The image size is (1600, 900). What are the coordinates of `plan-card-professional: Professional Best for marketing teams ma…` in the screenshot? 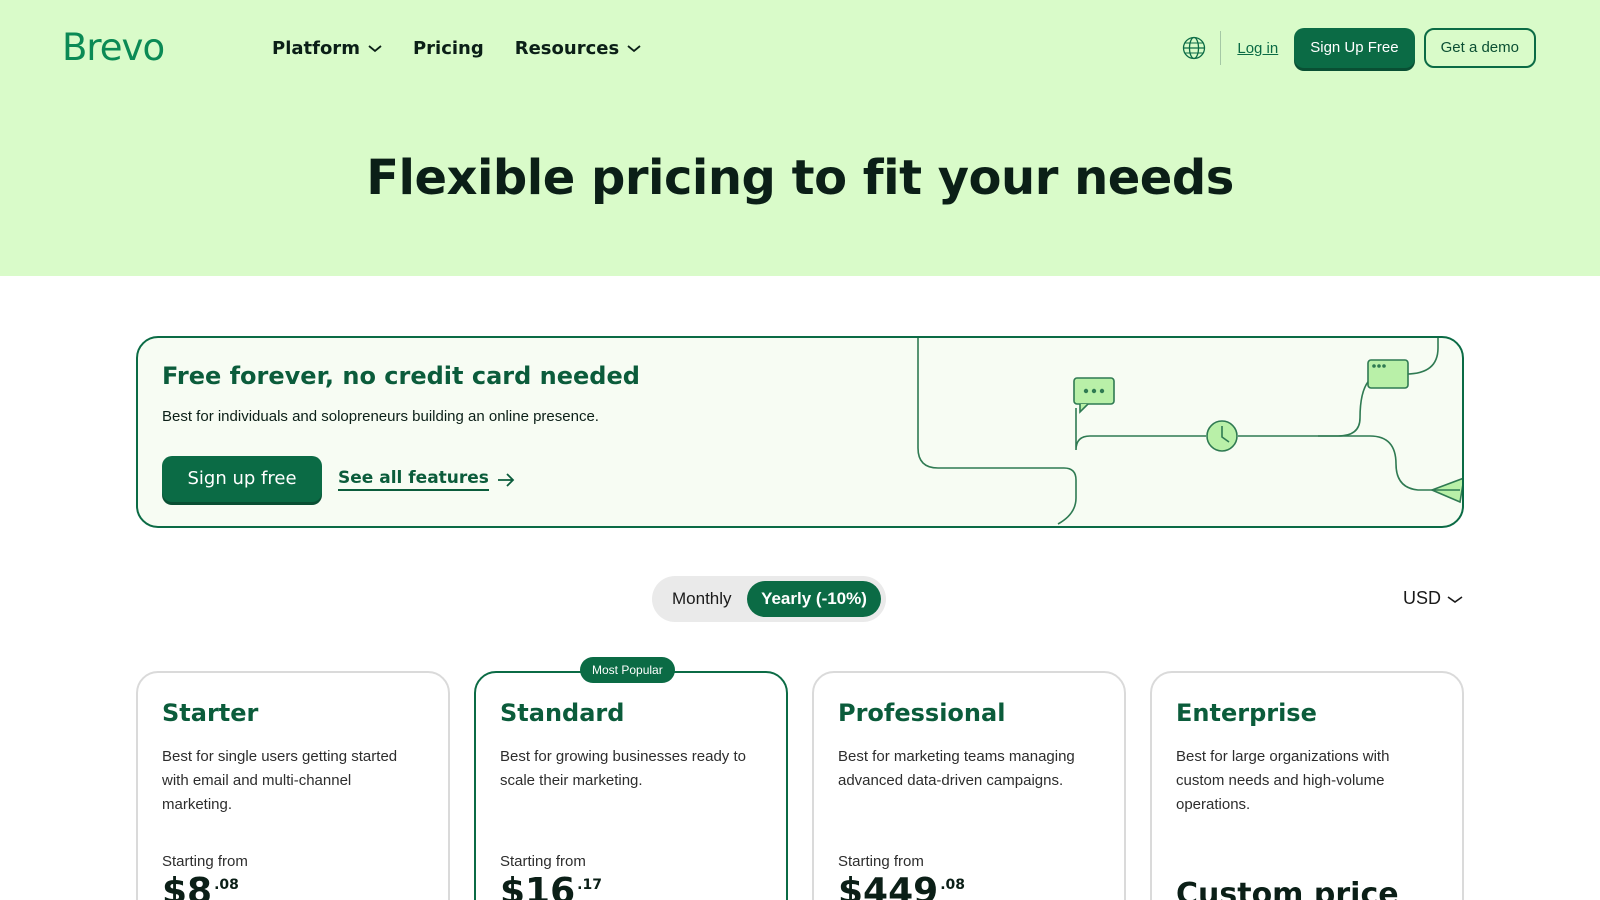 It's located at (969, 785).